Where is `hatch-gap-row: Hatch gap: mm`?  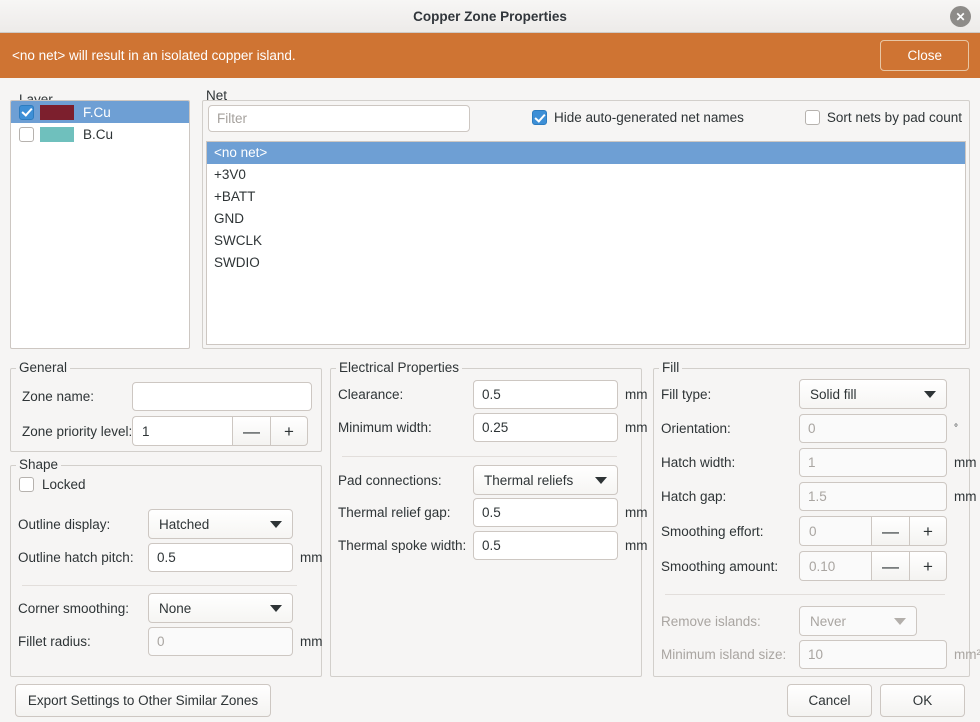 hatch-gap-row: Hatch gap: mm is located at coordinates (819, 496).